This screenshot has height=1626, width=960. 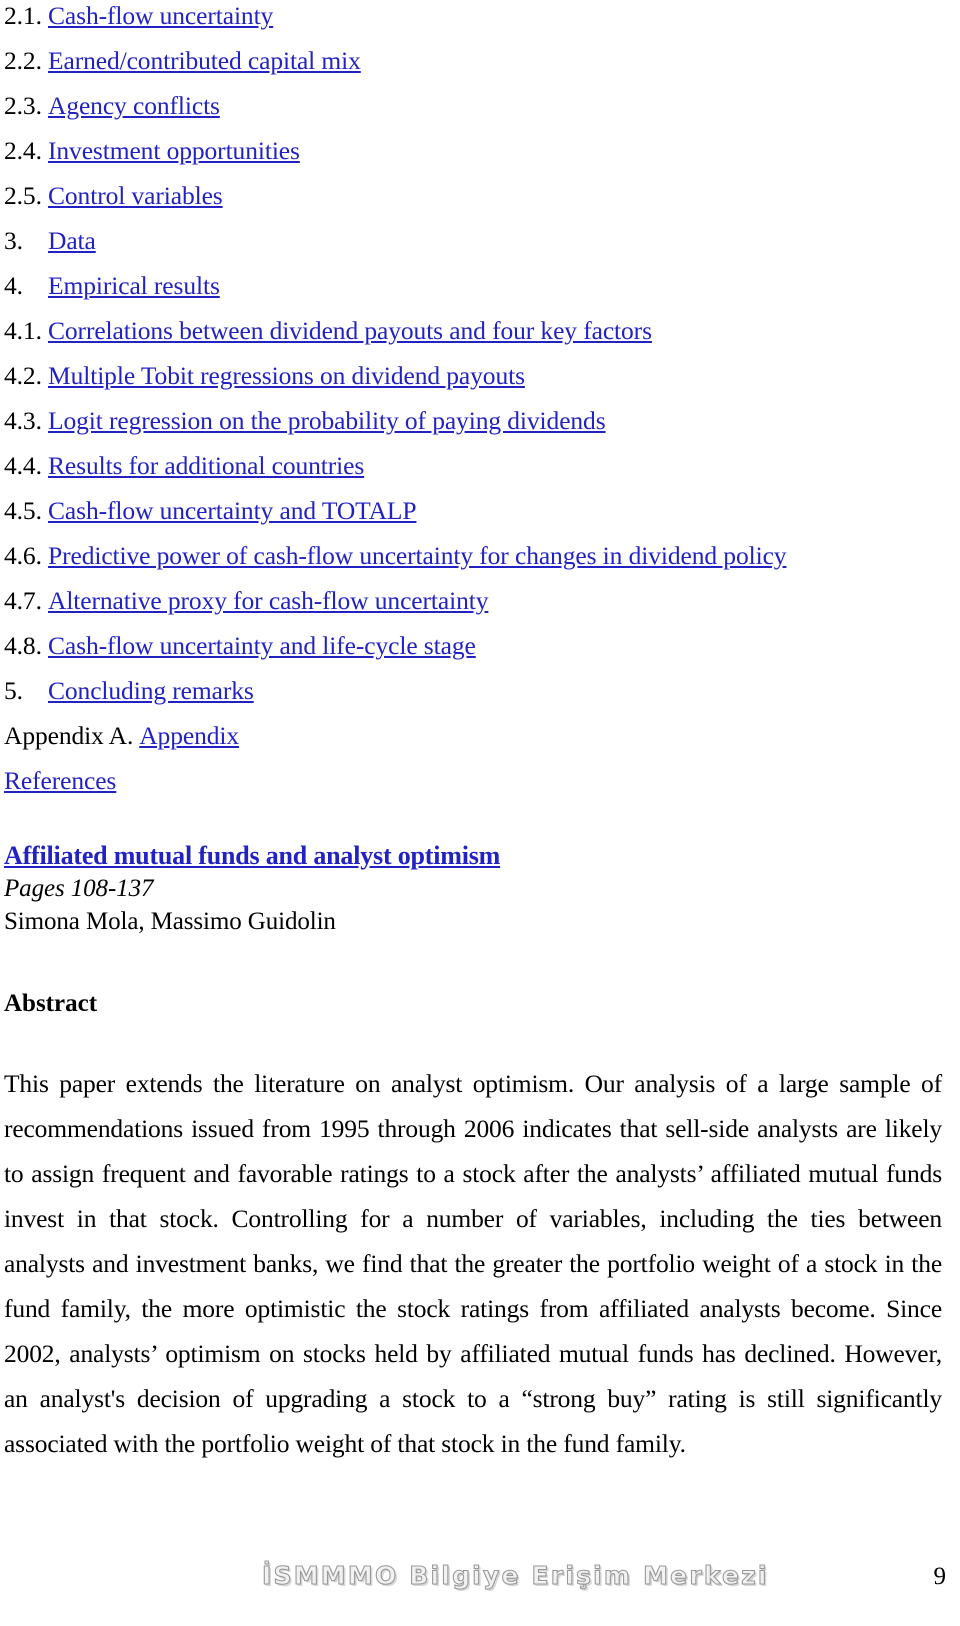 I want to click on page-number: 9, so click(x=940, y=1576).